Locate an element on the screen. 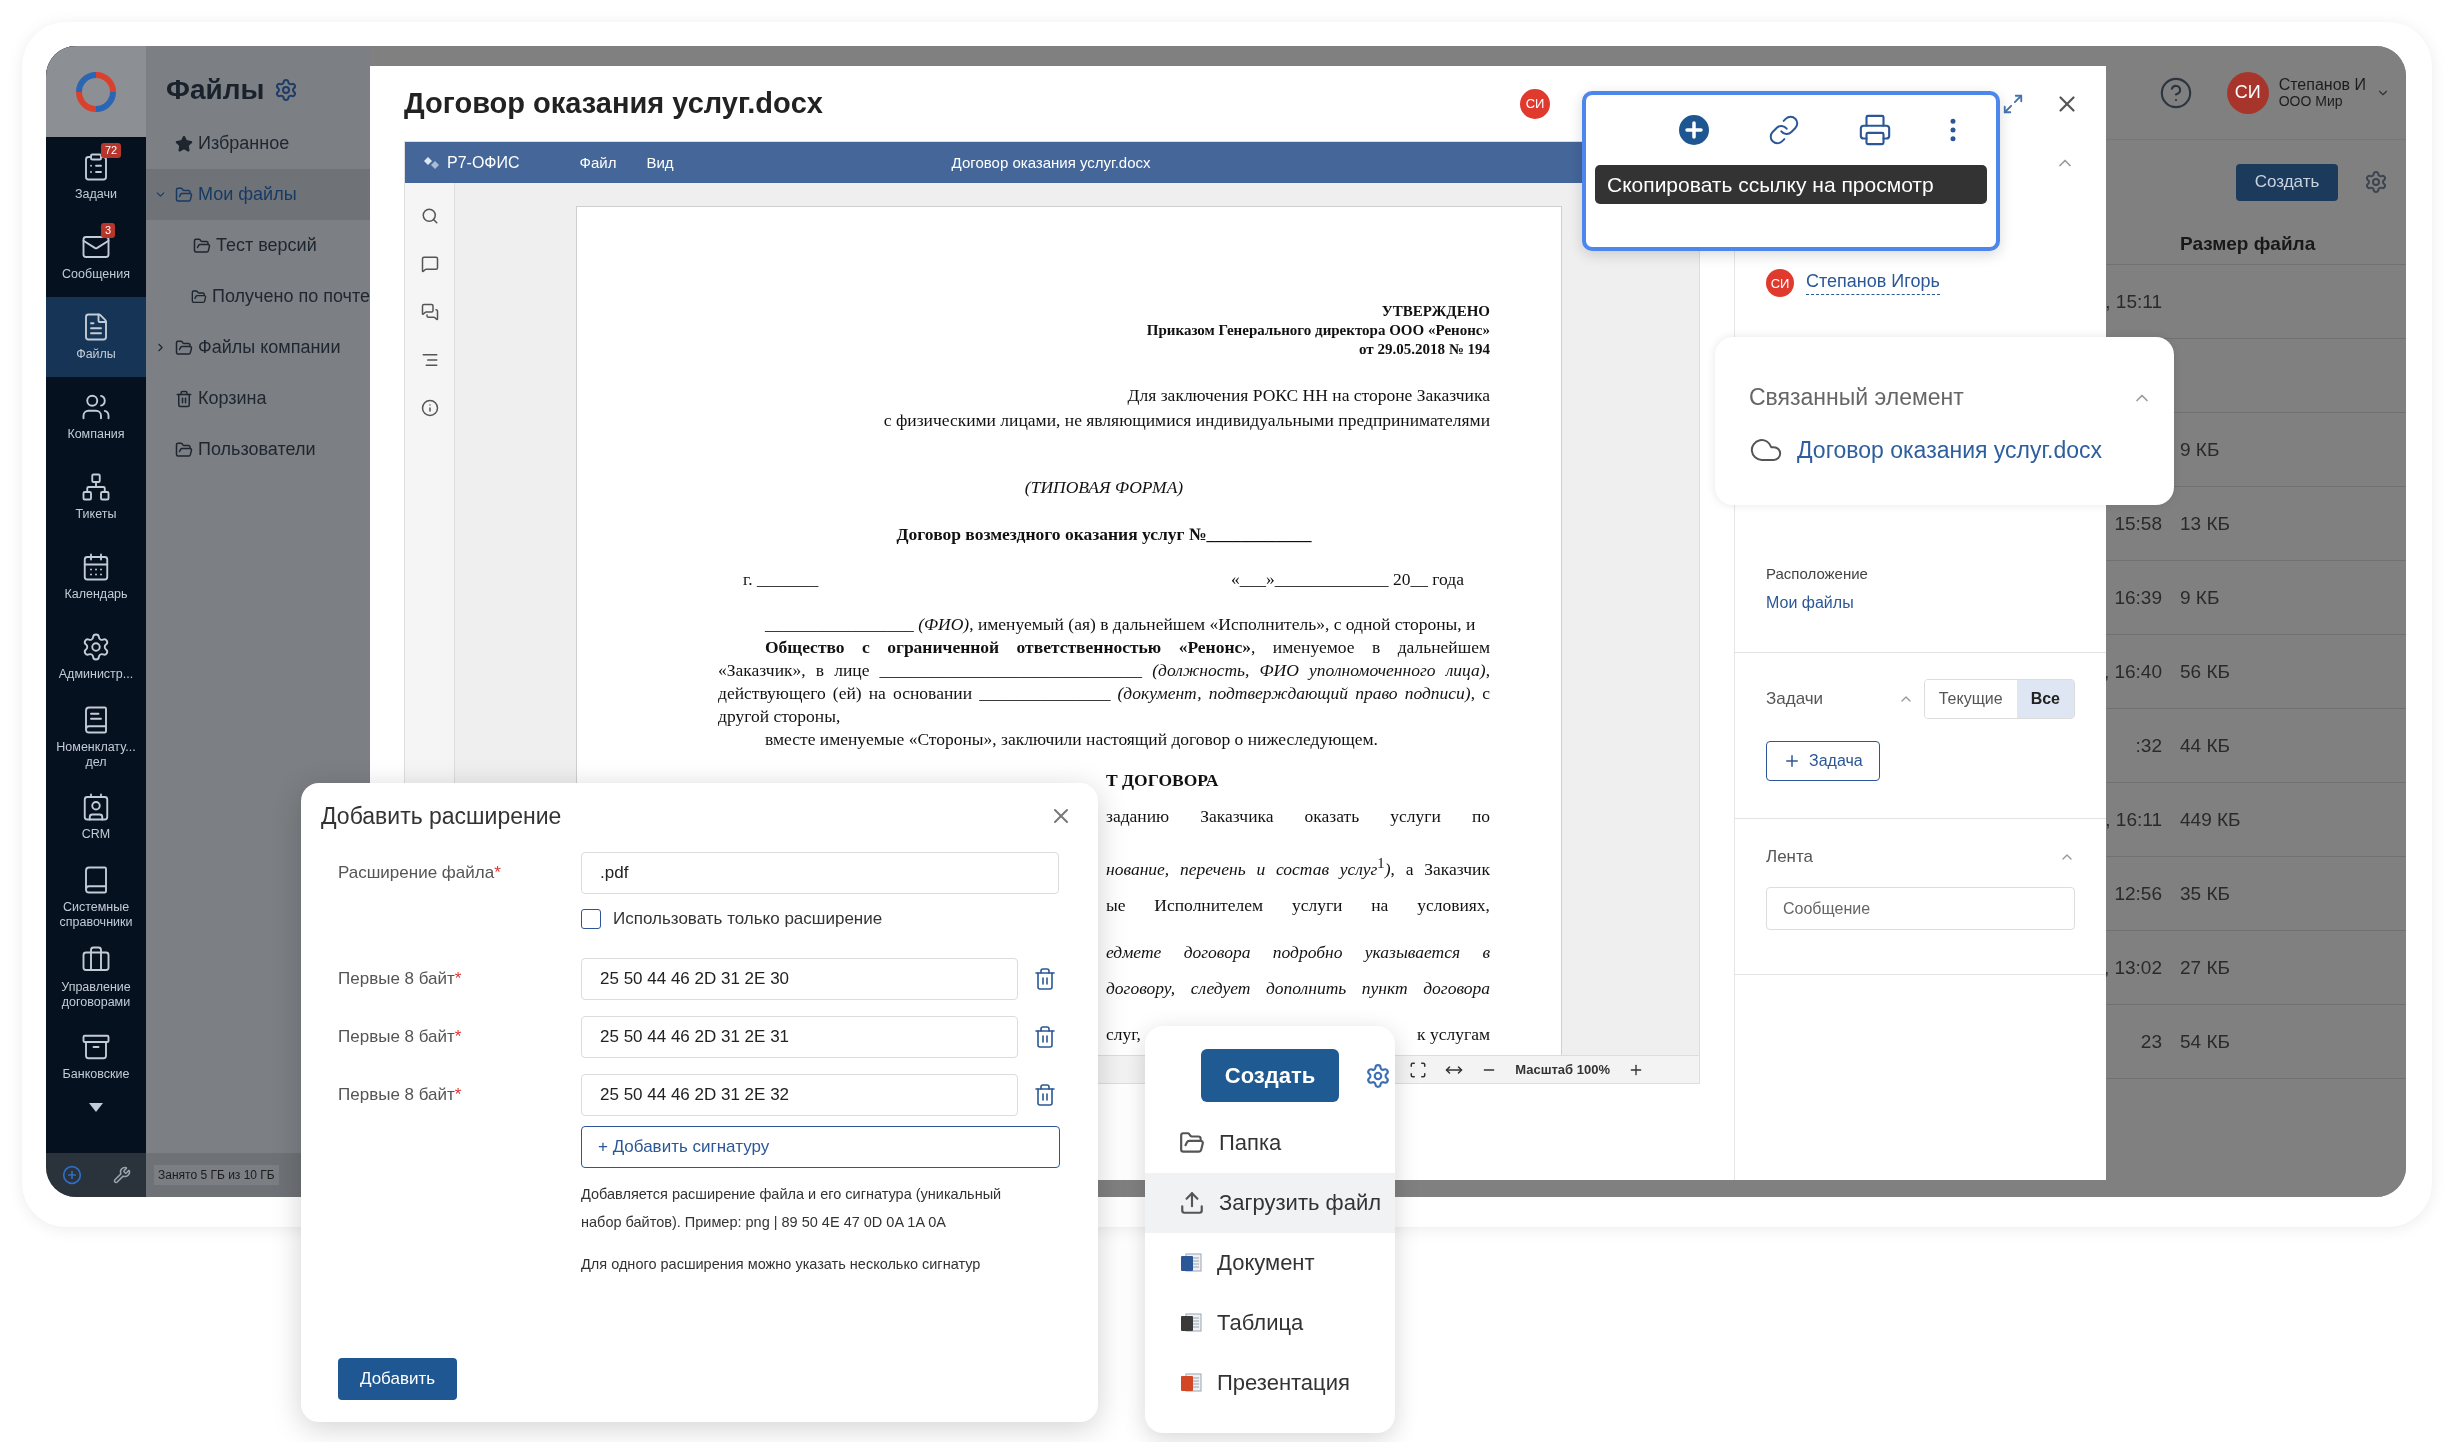 The height and width of the screenshot is (1442, 2456). tree-item: Корзина is located at coordinates (258, 398).